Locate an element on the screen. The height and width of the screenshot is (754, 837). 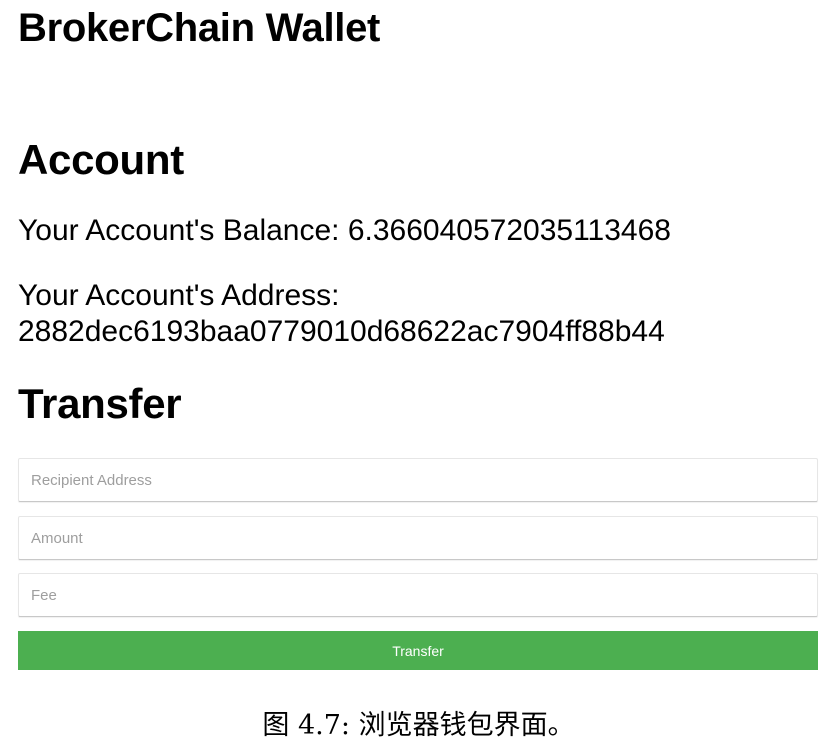
figure-caption: 图 4.7: 浏览器钱包界面。 is located at coordinates (418, 725).